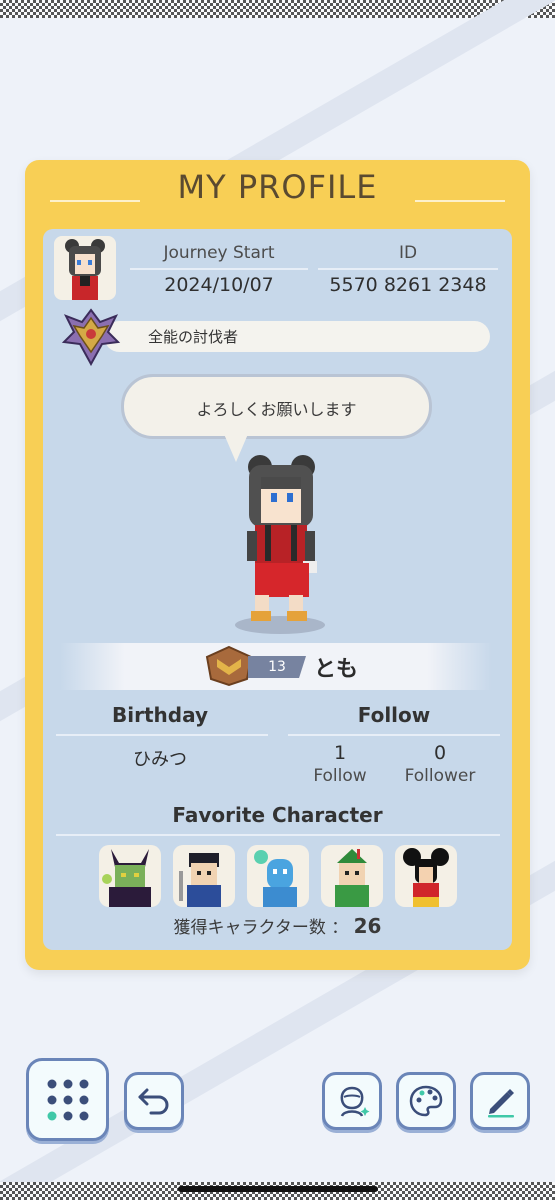 The height and width of the screenshot is (1200, 555). What do you see at coordinates (394, 715) in the screenshot?
I see `follow-heading: Follow` at bounding box center [394, 715].